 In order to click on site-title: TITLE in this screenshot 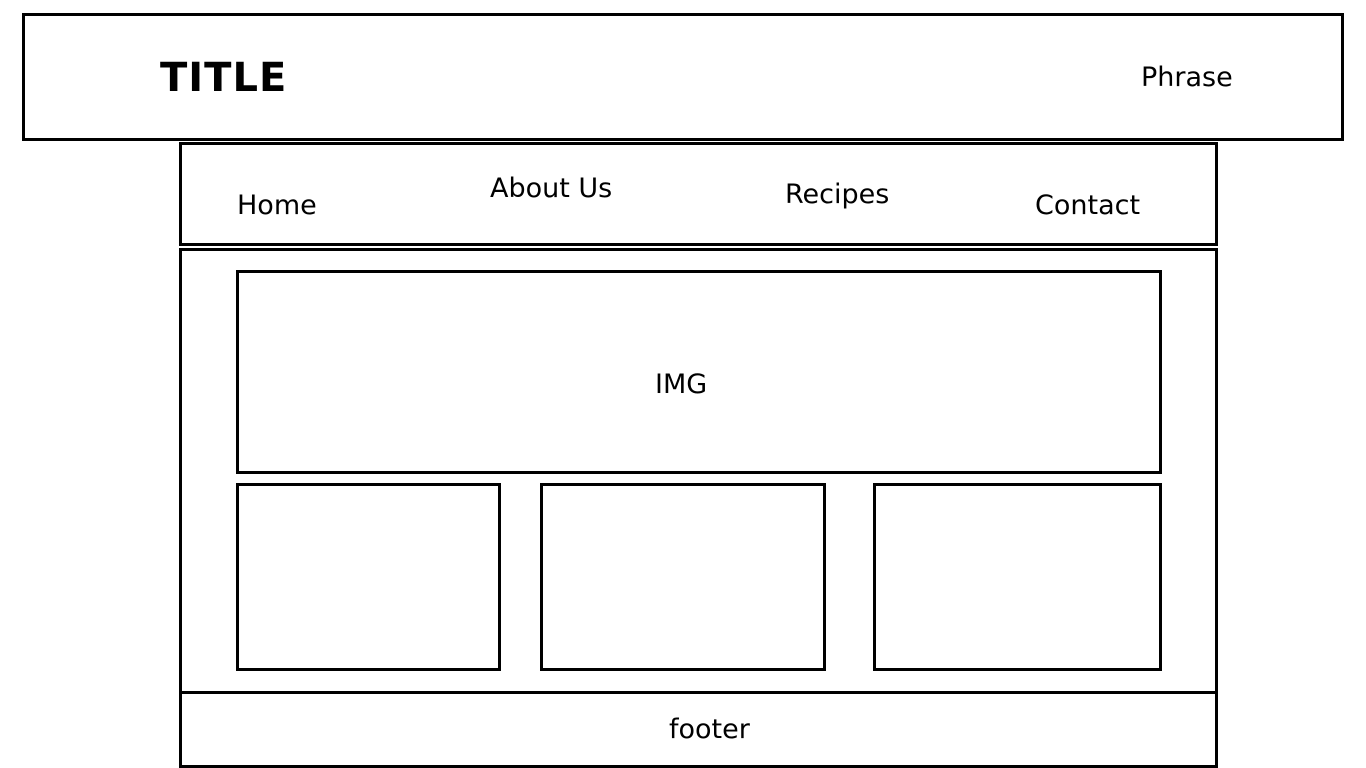, I will do `click(224, 78)`.